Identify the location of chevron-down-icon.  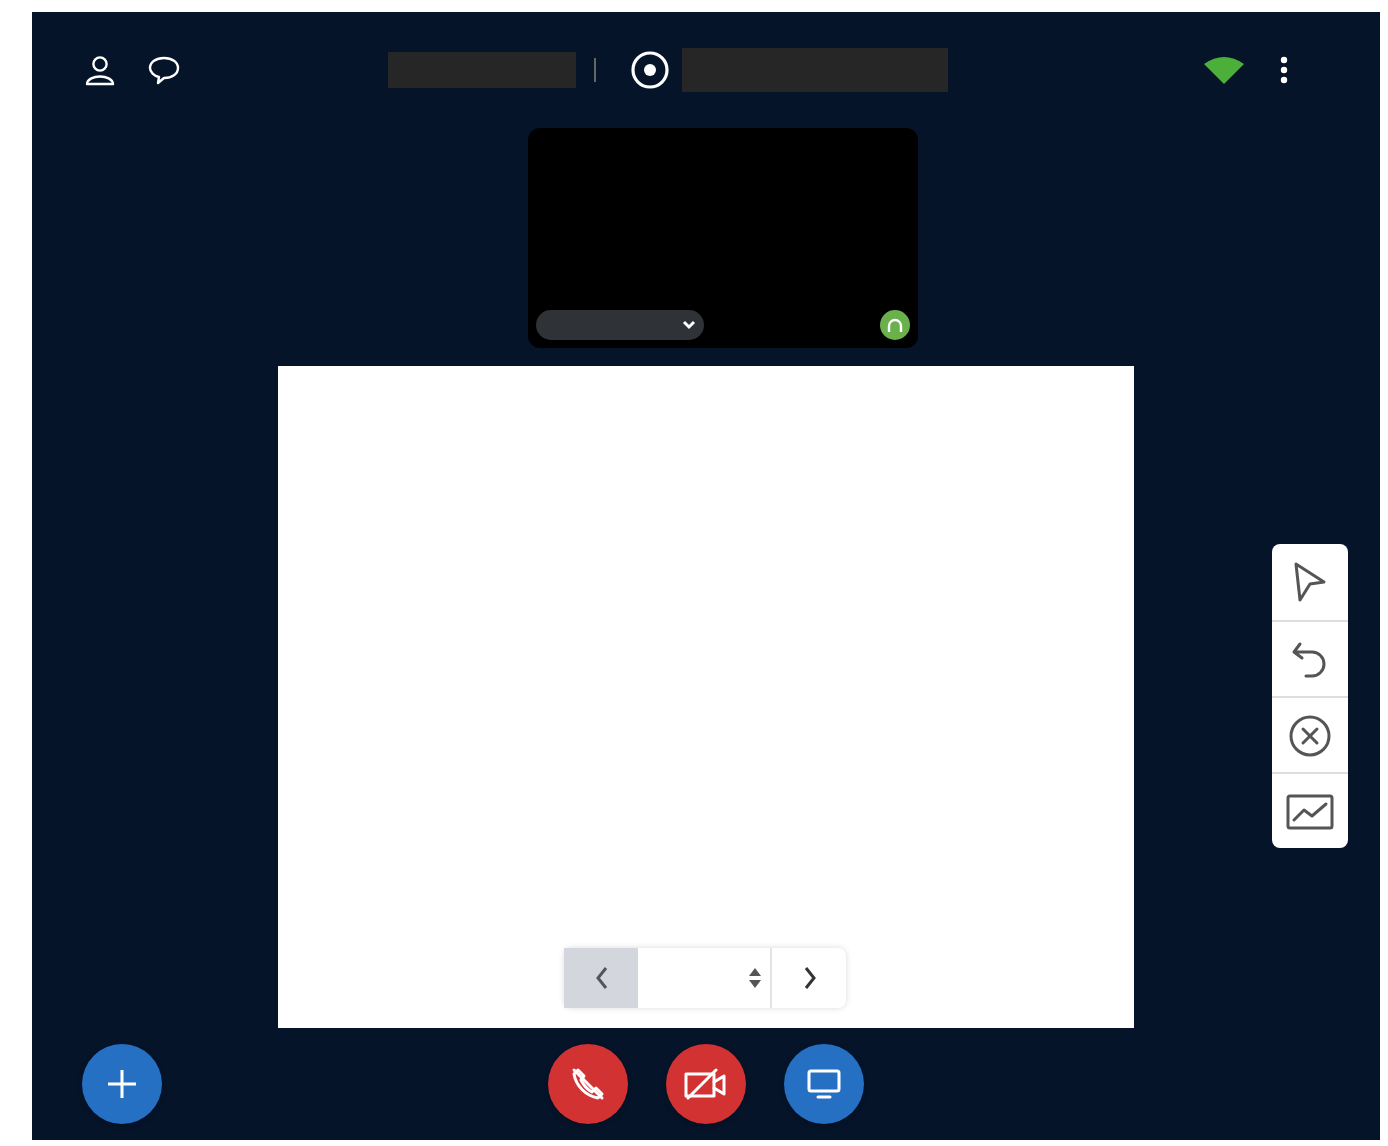
(688, 325).